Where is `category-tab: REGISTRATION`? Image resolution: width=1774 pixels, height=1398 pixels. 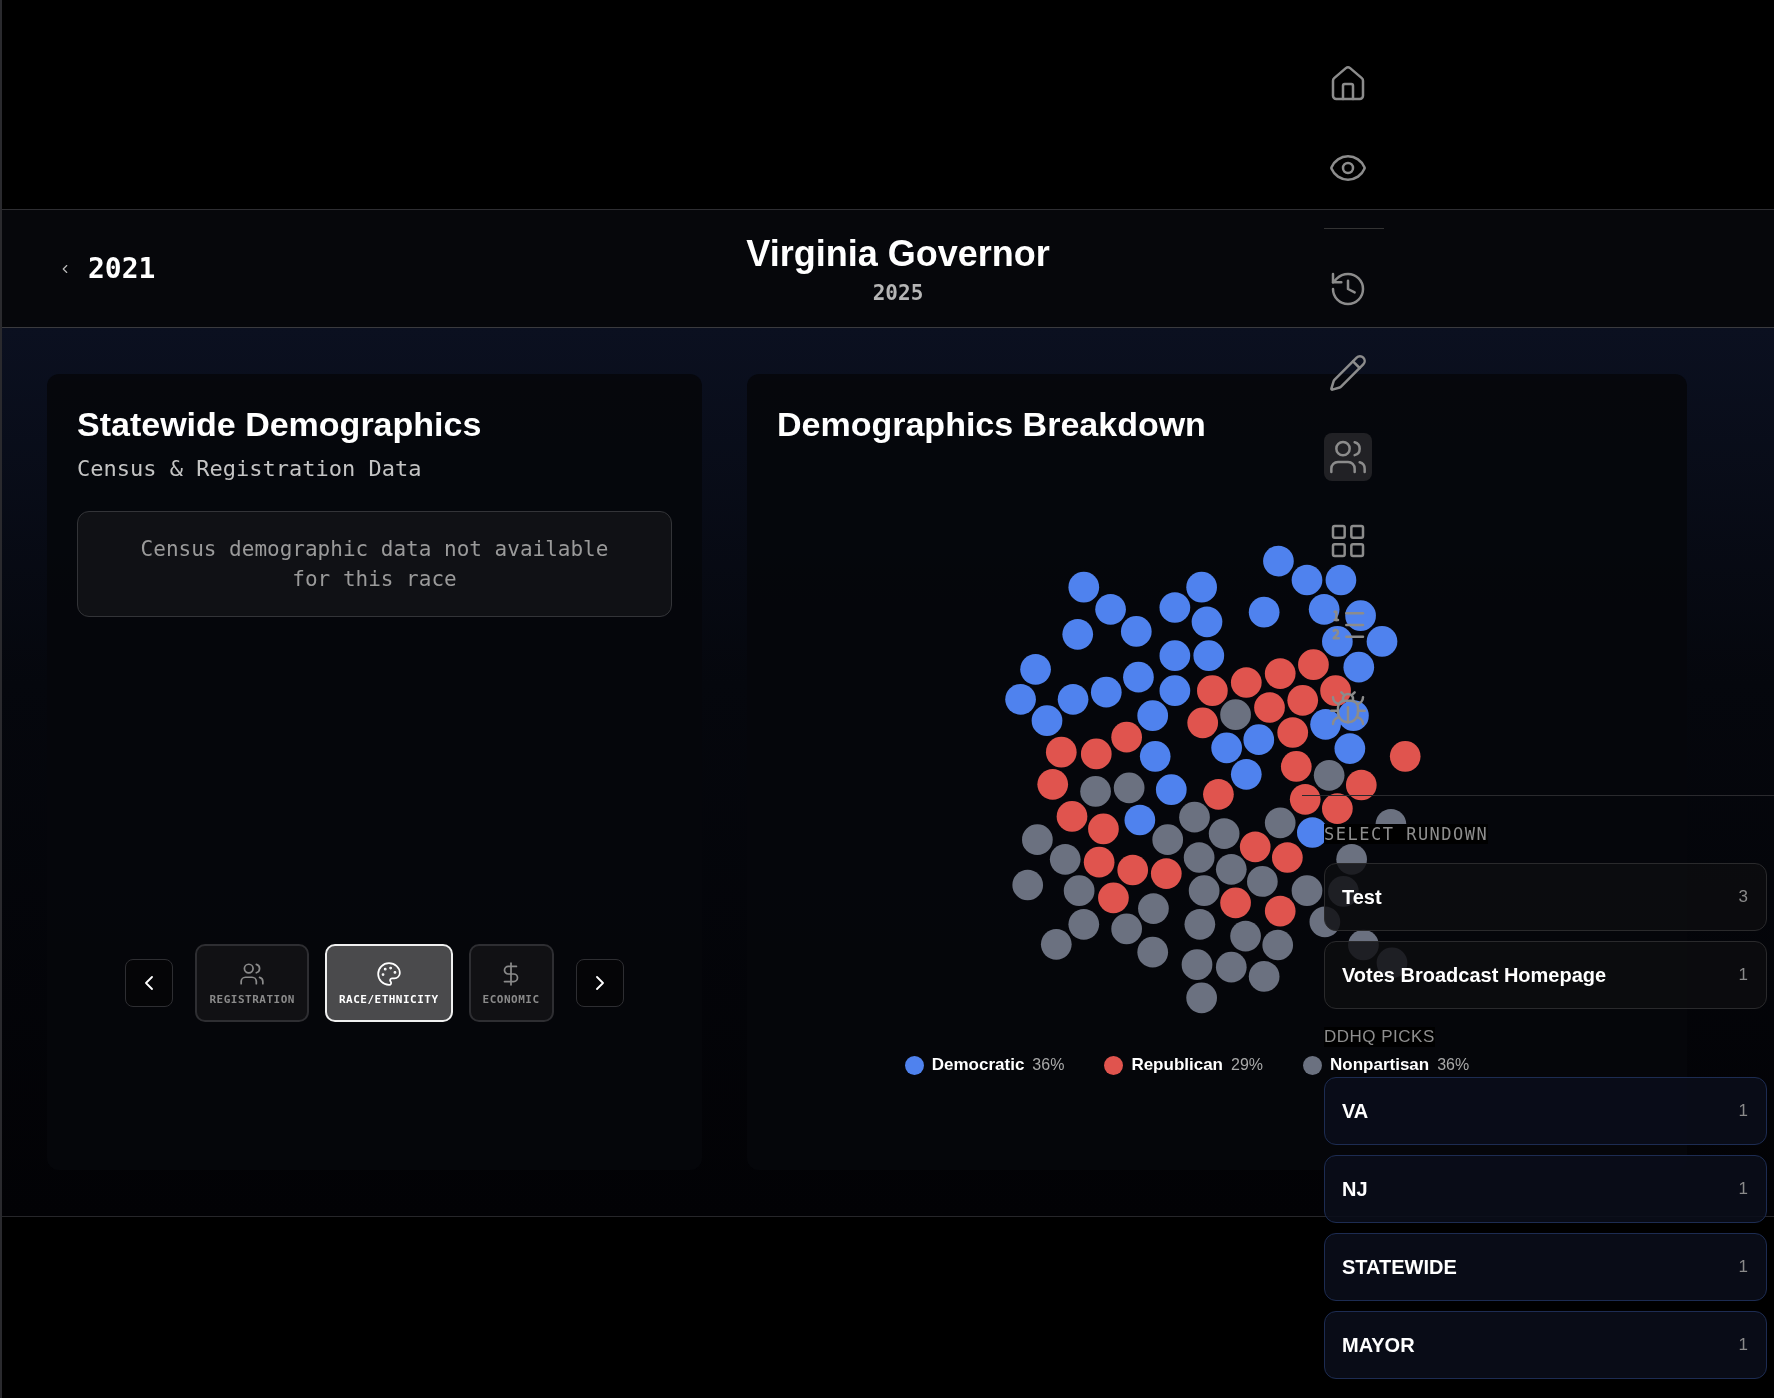
category-tab: REGISTRATION is located at coordinates (252, 983).